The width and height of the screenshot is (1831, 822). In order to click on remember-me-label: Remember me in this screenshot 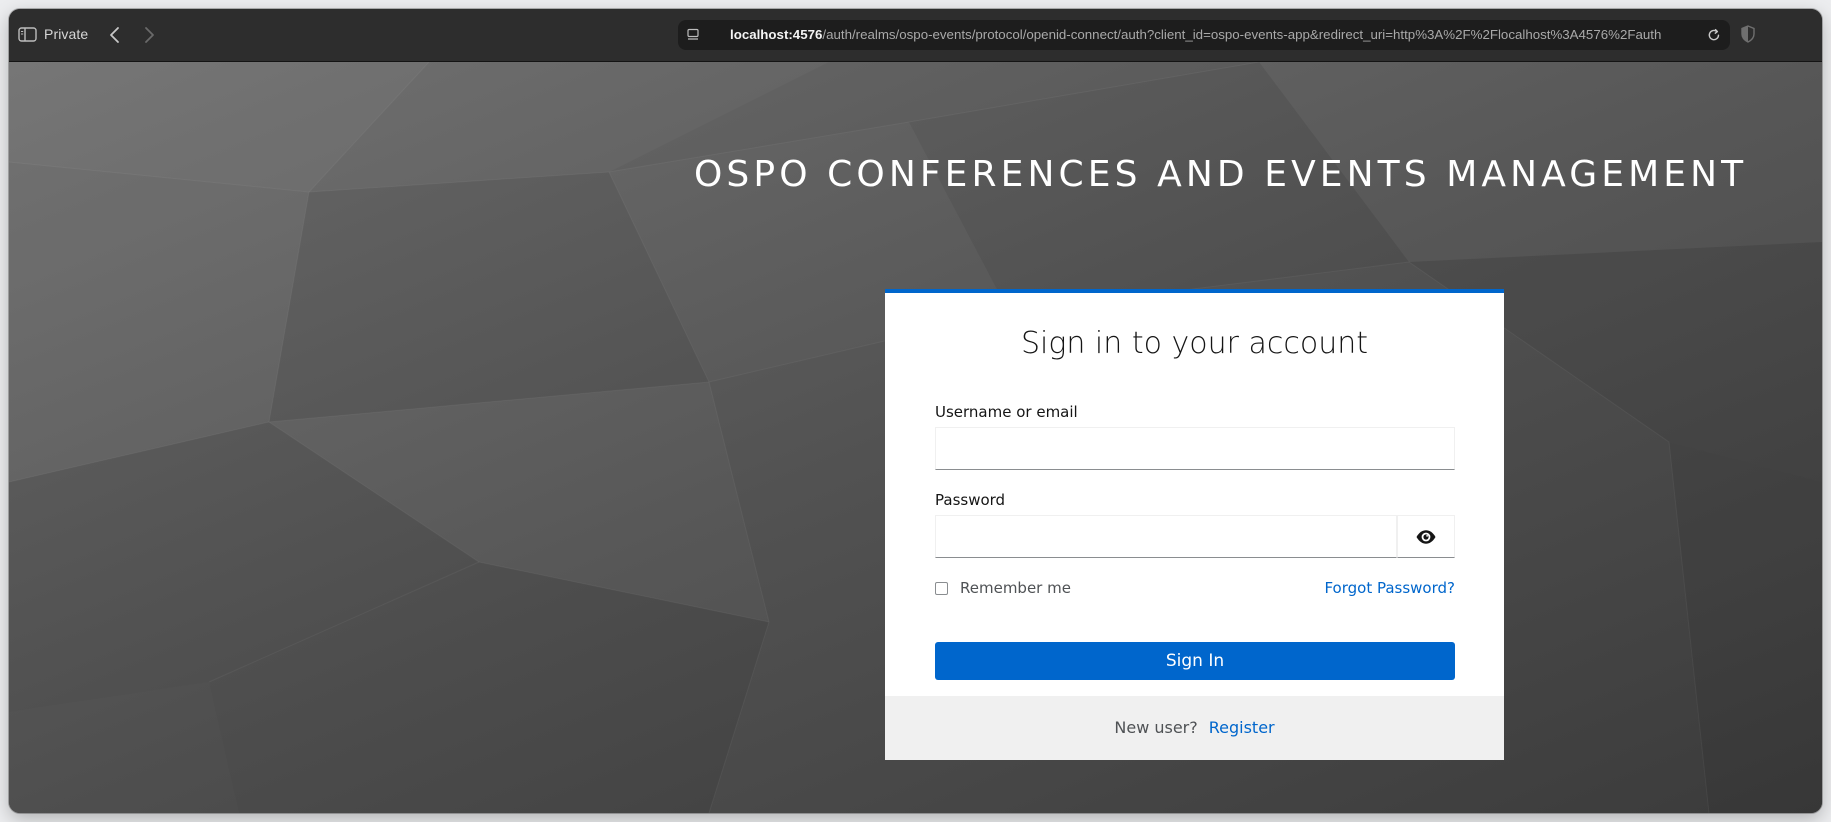, I will do `click(1015, 588)`.